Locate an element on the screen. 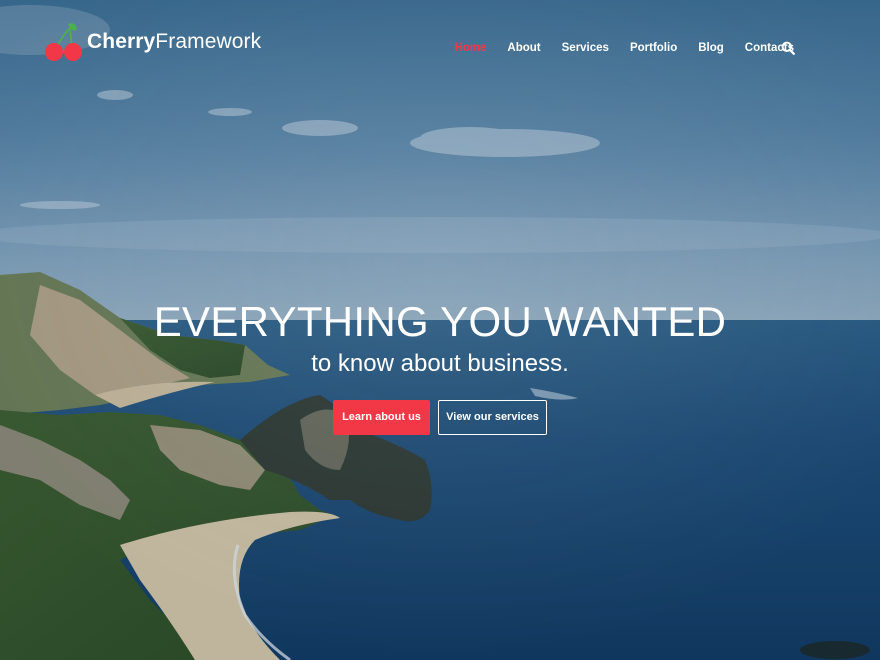  hero-buttons: Learn about us View our services is located at coordinates (440, 417).